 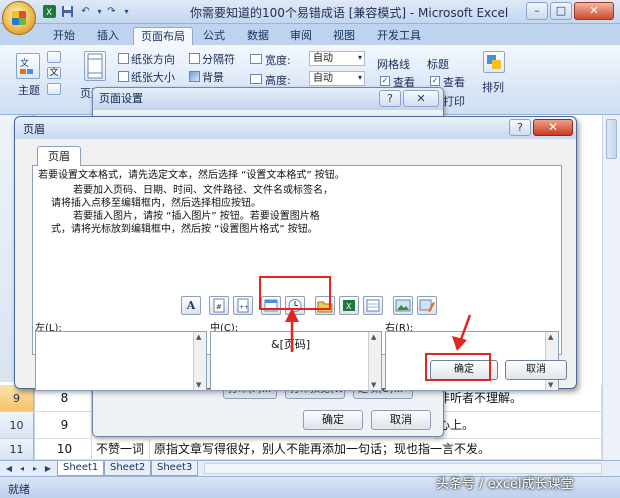 What do you see at coordinates (126, 11) in the screenshot?
I see `quick-access-dropdown-icon: ▾` at bounding box center [126, 11].